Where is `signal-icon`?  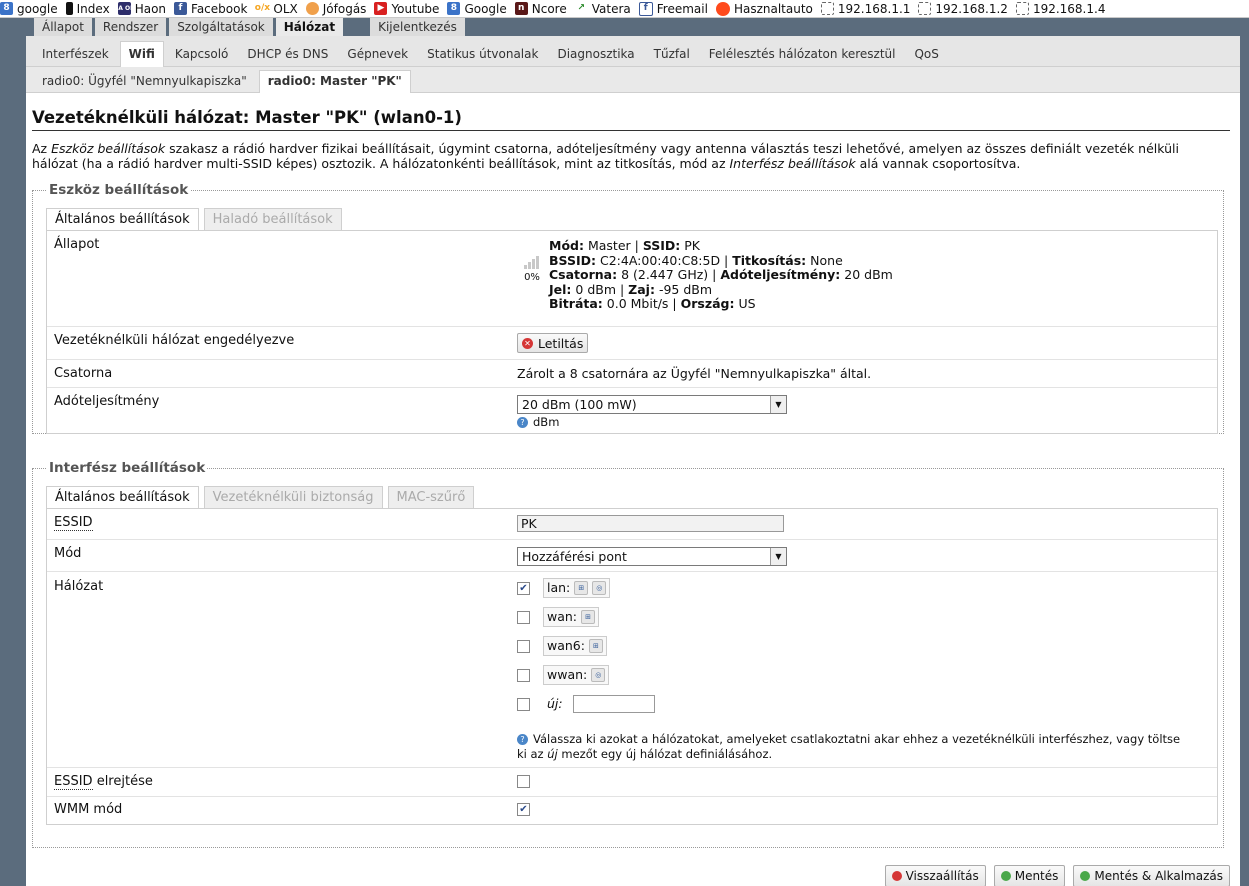
signal-icon is located at coordinates (532, 262).